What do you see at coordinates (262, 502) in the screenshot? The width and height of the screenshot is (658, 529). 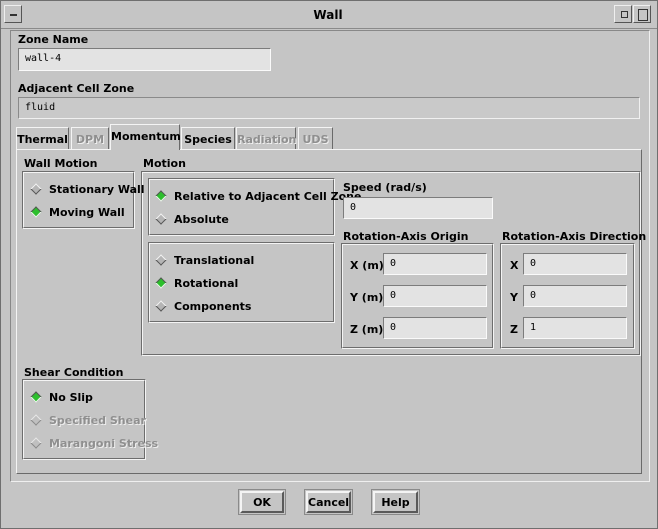 I see `ok-button: OK` at bounding box center [262, 502].